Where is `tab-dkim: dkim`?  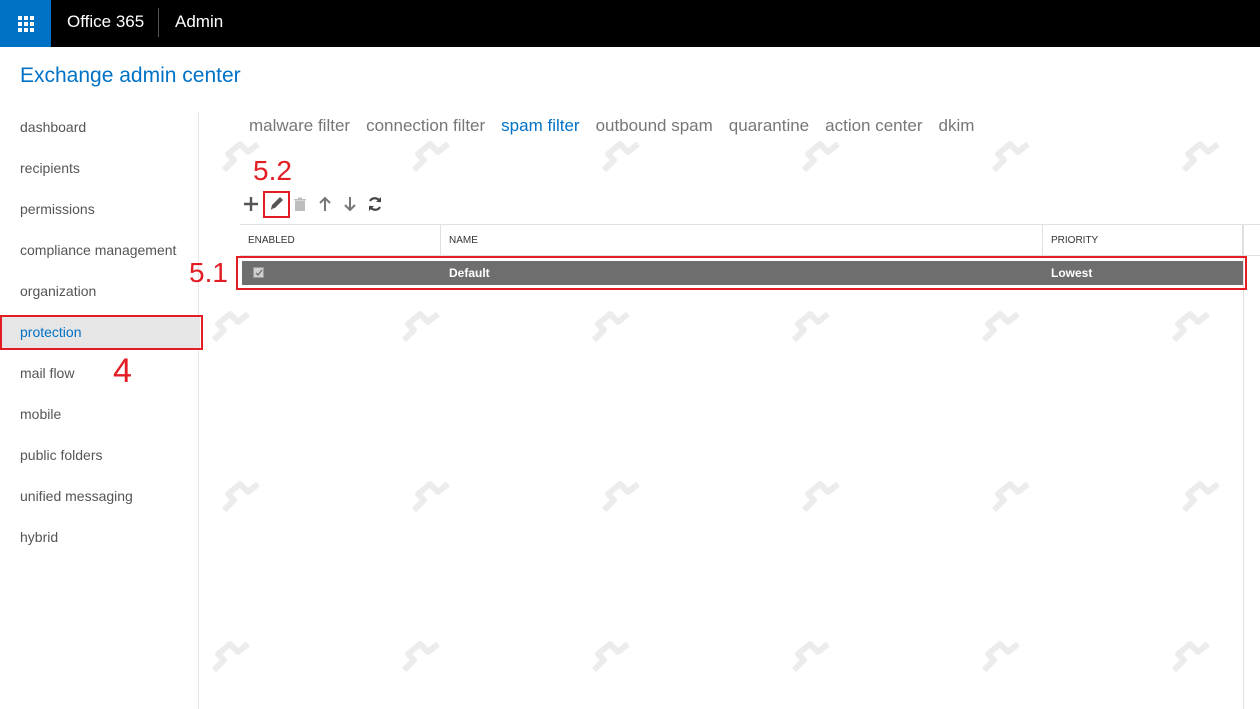 tab-dkim: dkim is located at coordinates (956, 126).